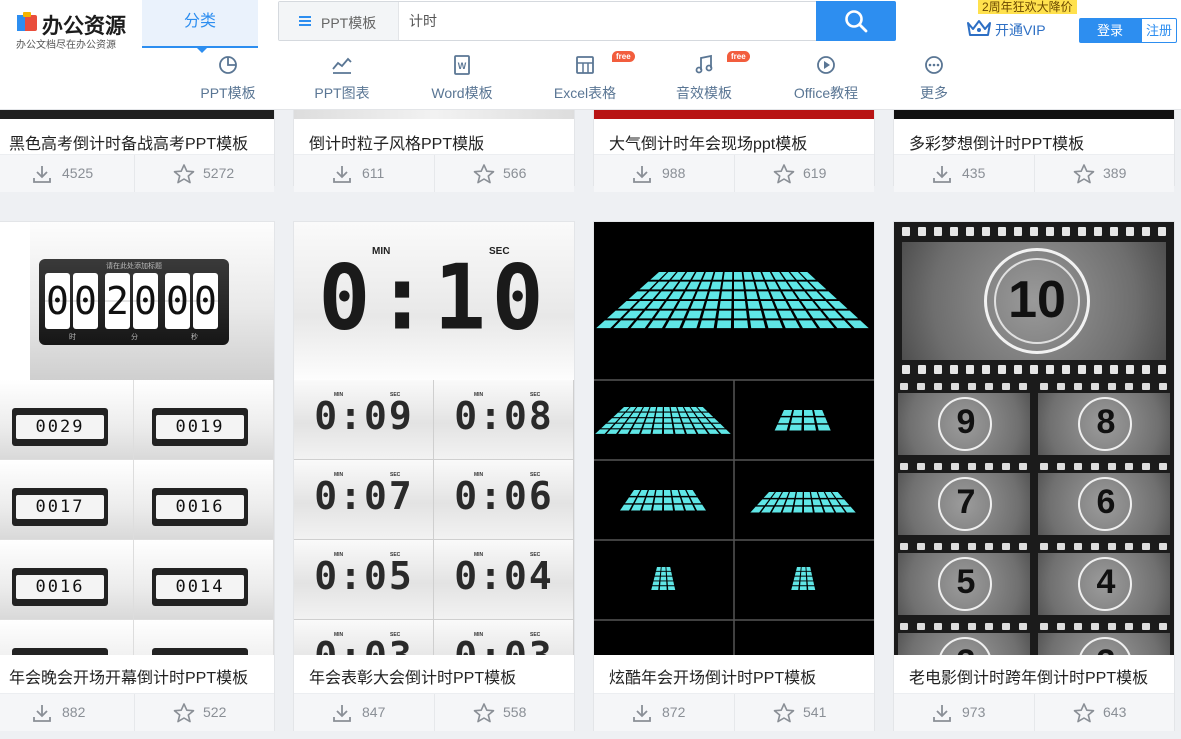 The width and height of the screenshot is (1181, 739). I want to click on mini-clock-digits: 0016, so click(200, 507).